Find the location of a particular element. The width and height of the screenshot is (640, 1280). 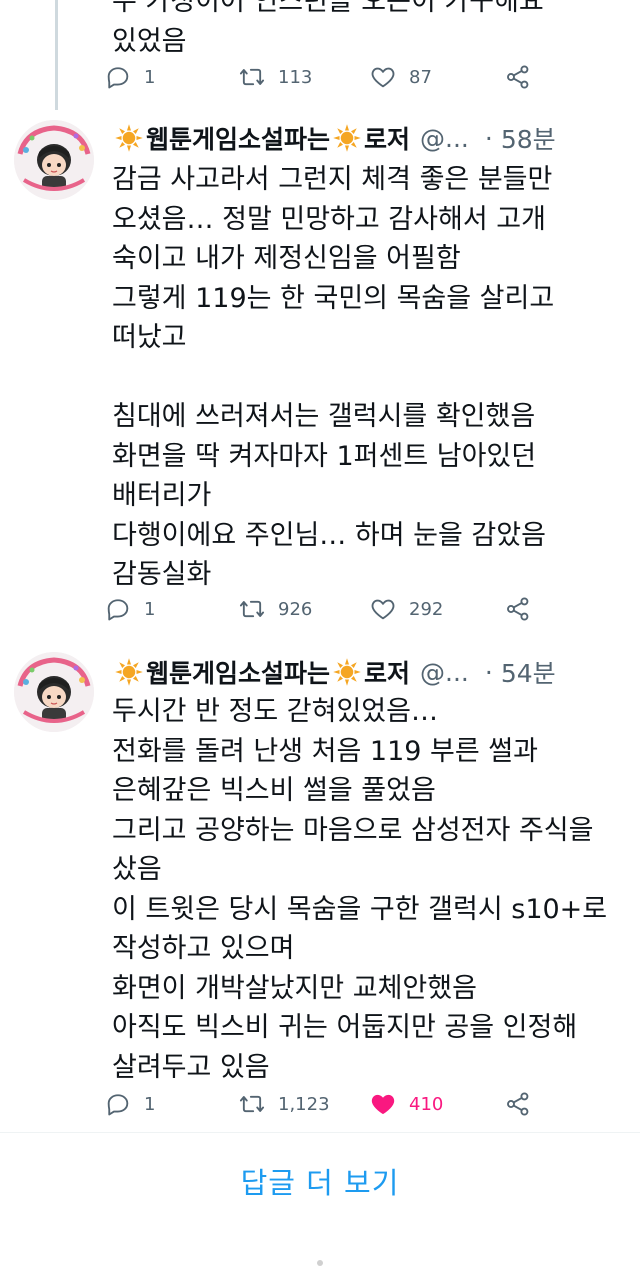

like-button: 87 is located at coordinates (400, 77).